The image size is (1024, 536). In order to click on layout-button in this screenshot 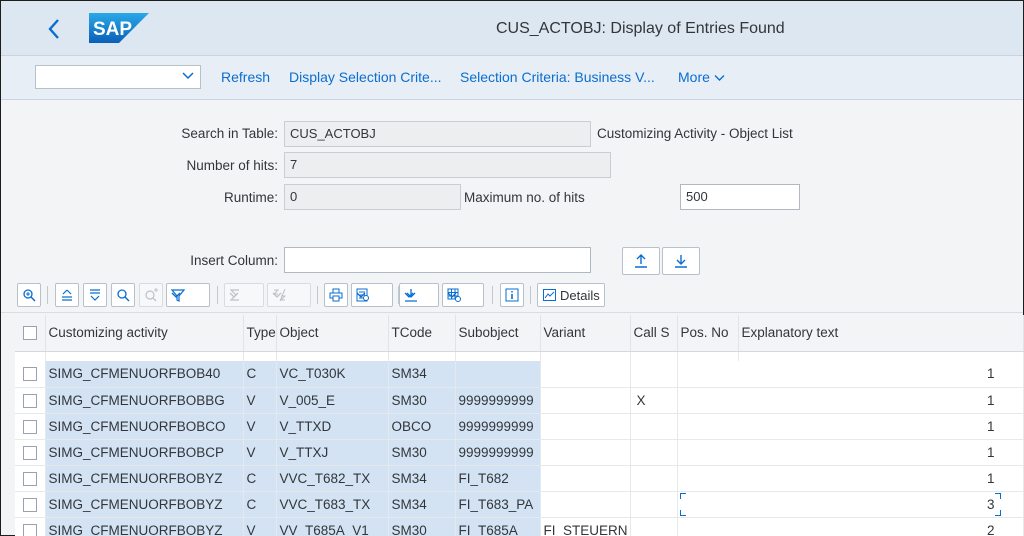, I will do `click(463, 295)`.